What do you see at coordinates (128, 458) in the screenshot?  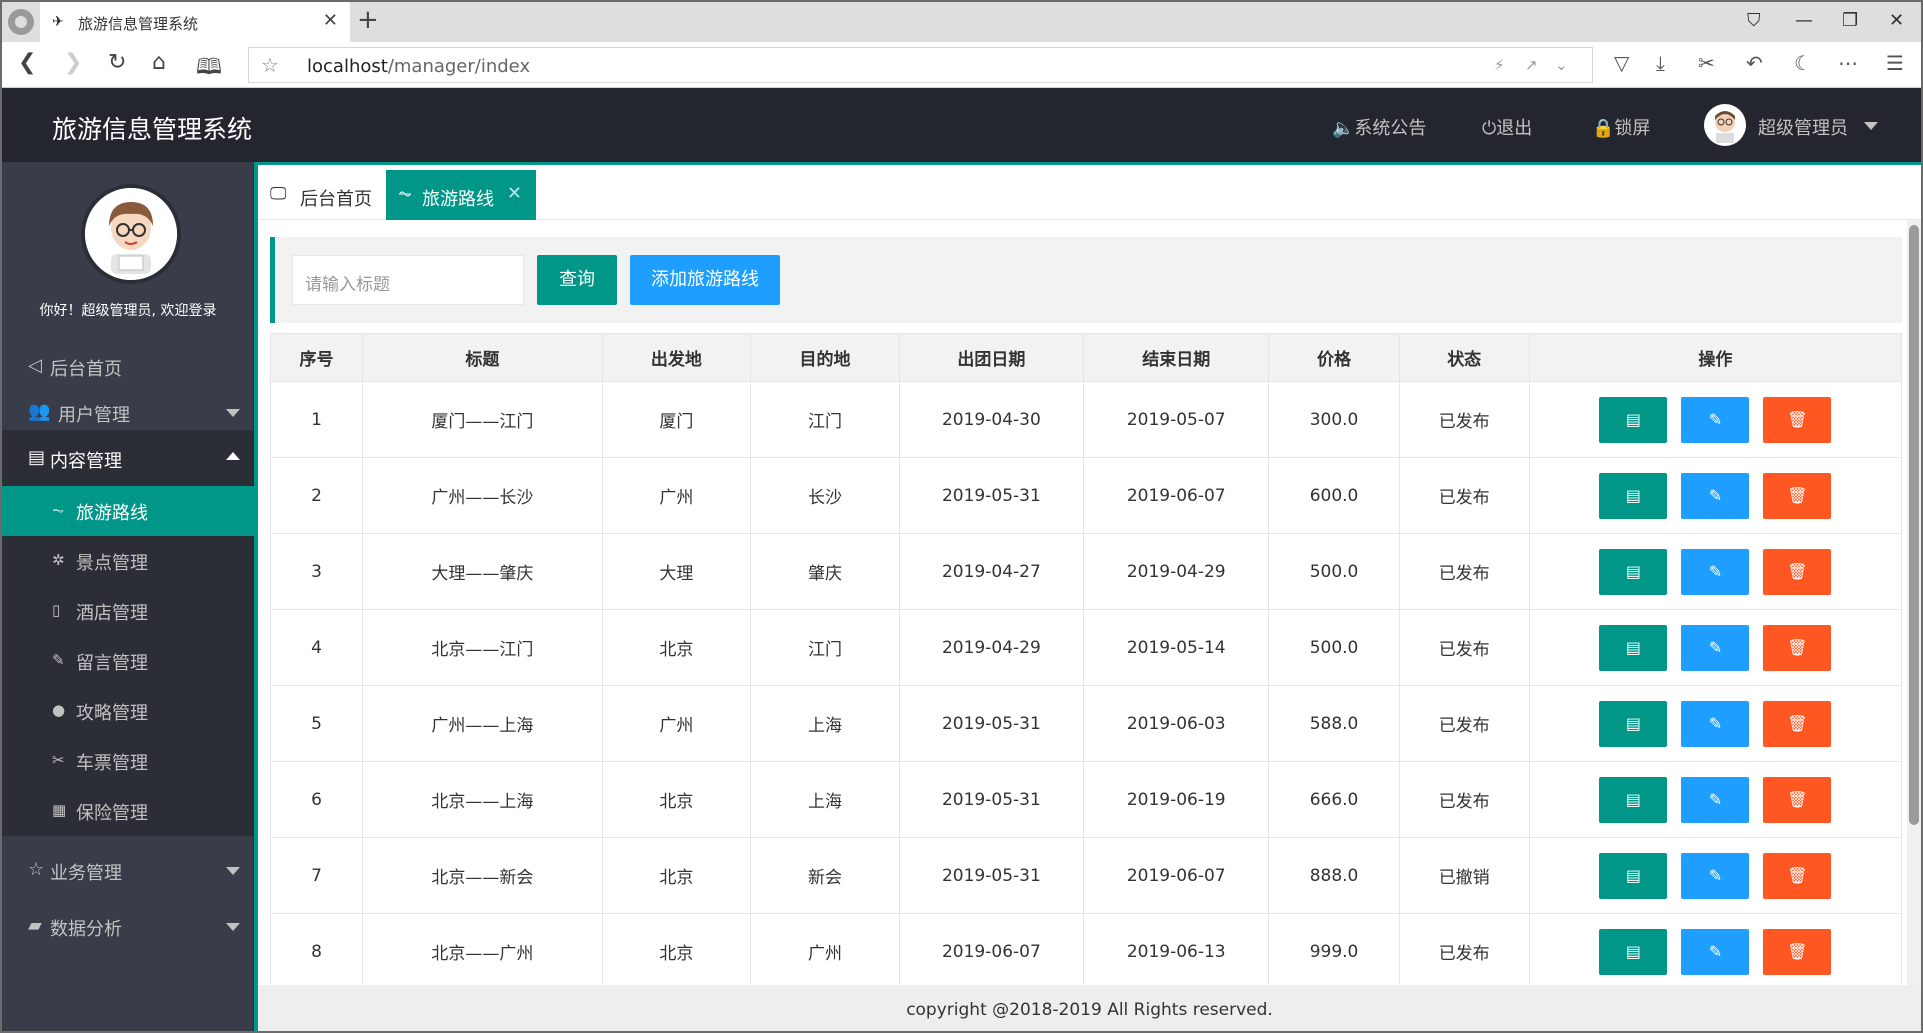 I see `sidebar-item-content: ▤ 内容管理` at bounding box center [128, 458].